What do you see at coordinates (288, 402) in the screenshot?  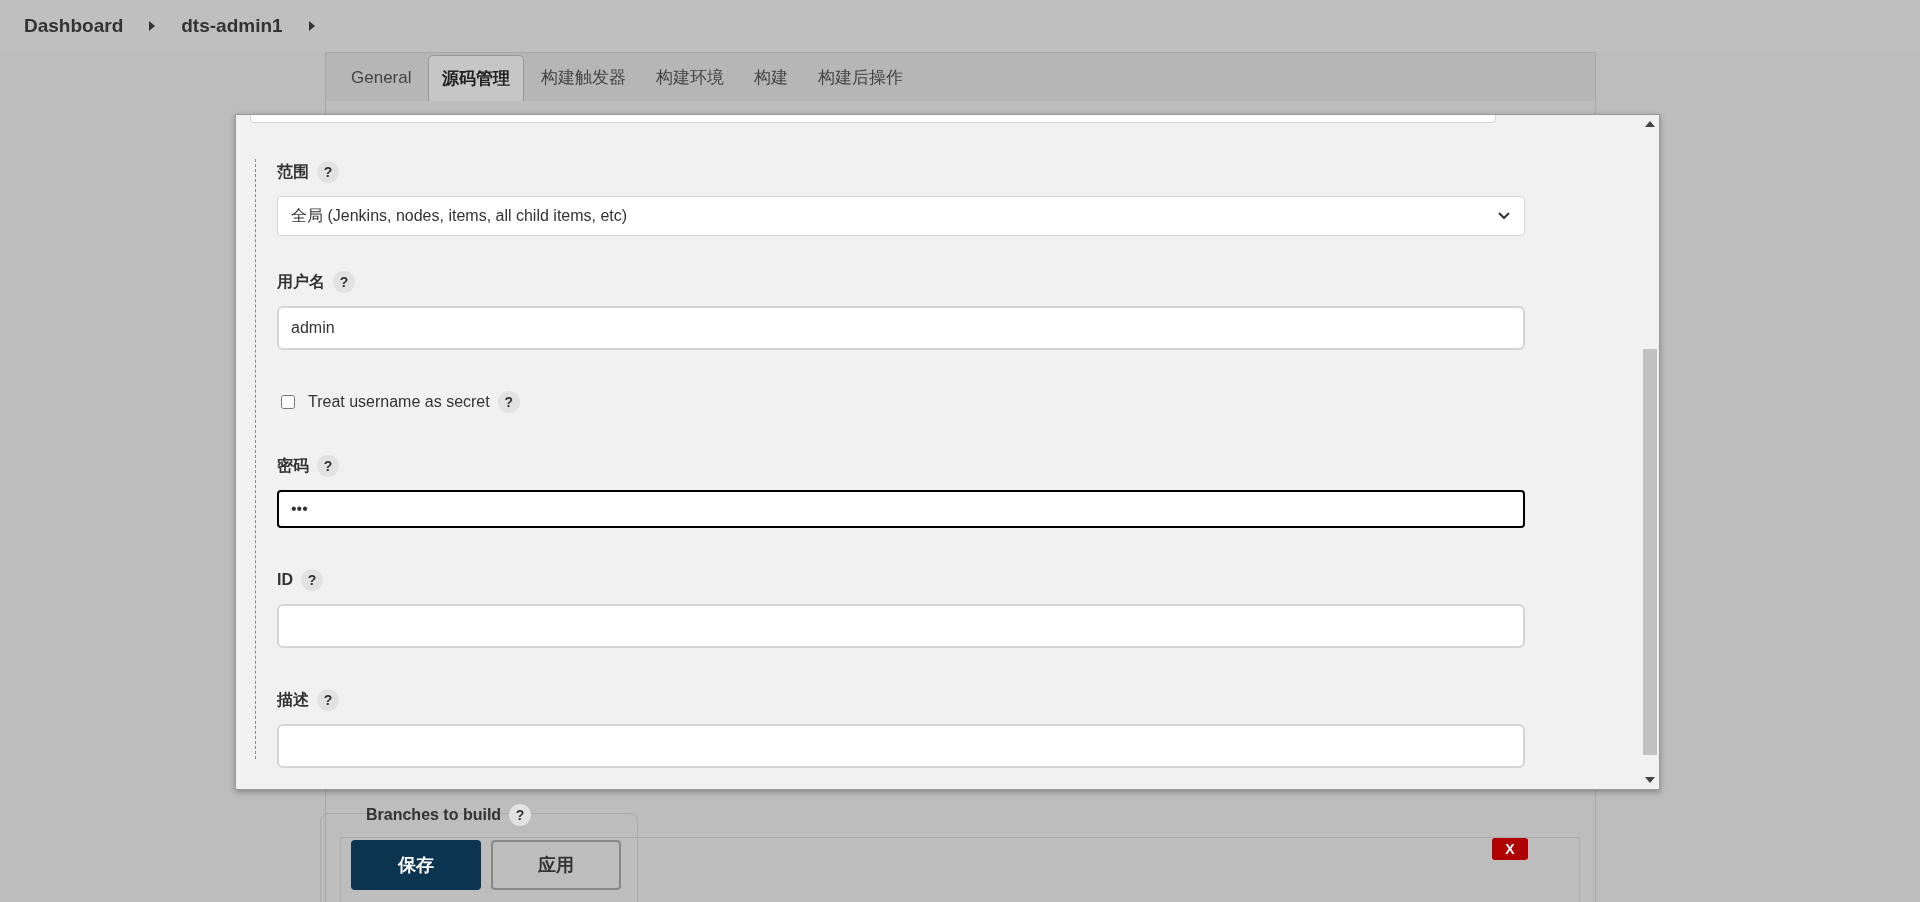 I see `checkbox` at bounding box center [288, 402].